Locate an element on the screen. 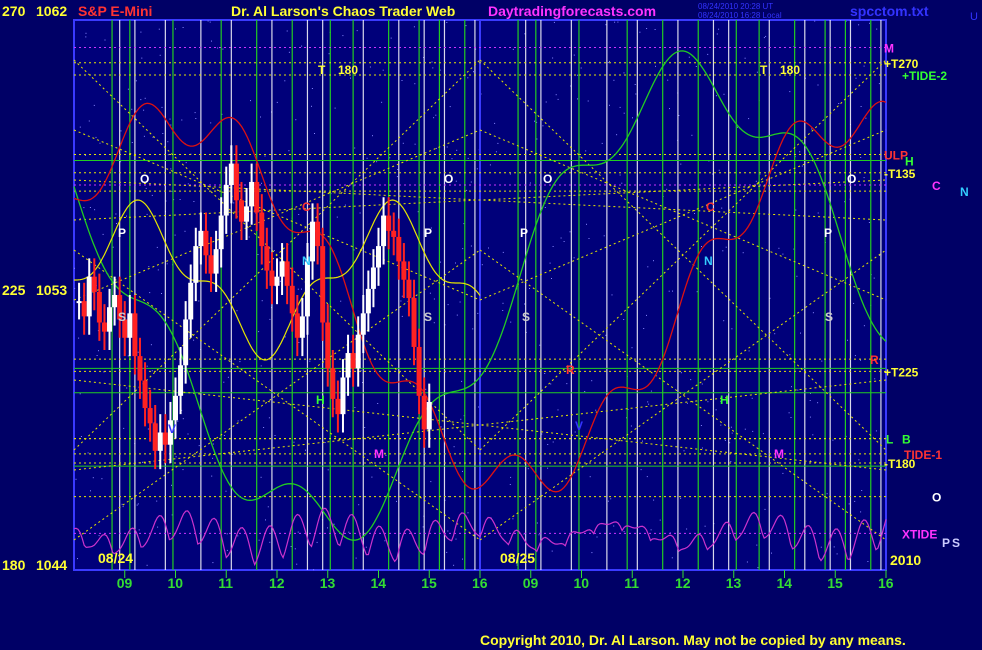 The height and width of the screenshot is (650, 982). cycle-annotation: 180 is located at coordinates (790, 70).